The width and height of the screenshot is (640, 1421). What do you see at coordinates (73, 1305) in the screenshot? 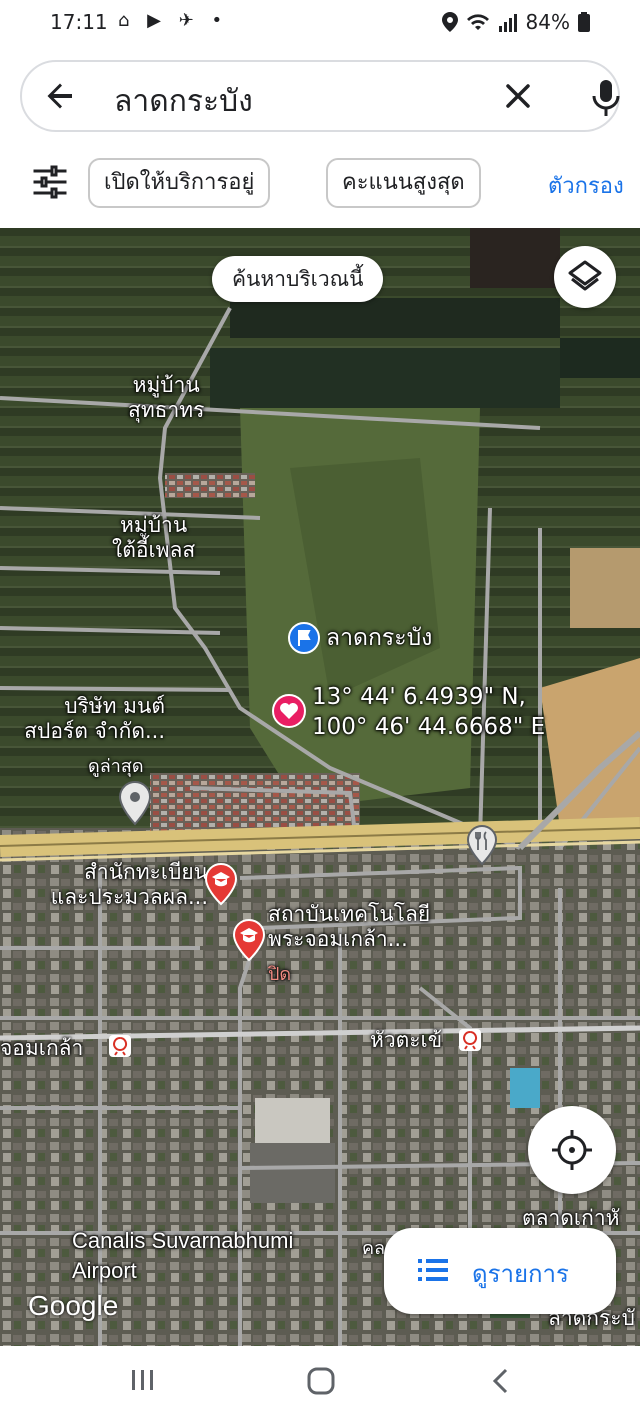
I see `google-logo: Google` at bounding box center [73, 1305].